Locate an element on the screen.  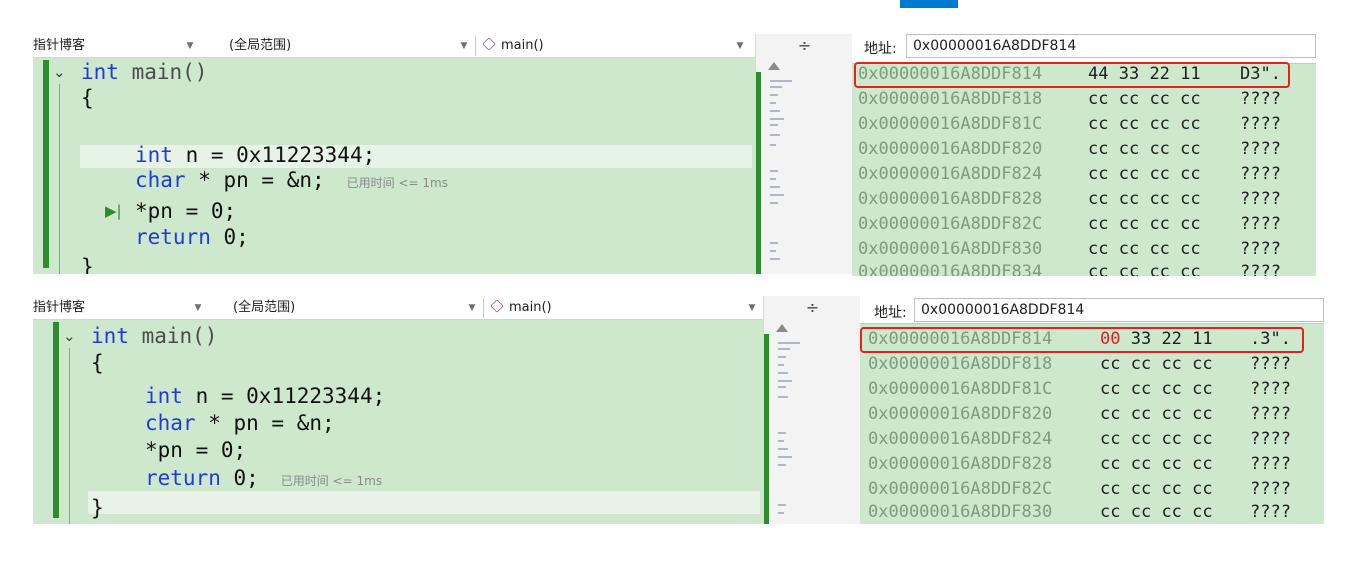
top-function-dropdown: main() is located at coordinates (513, 46).